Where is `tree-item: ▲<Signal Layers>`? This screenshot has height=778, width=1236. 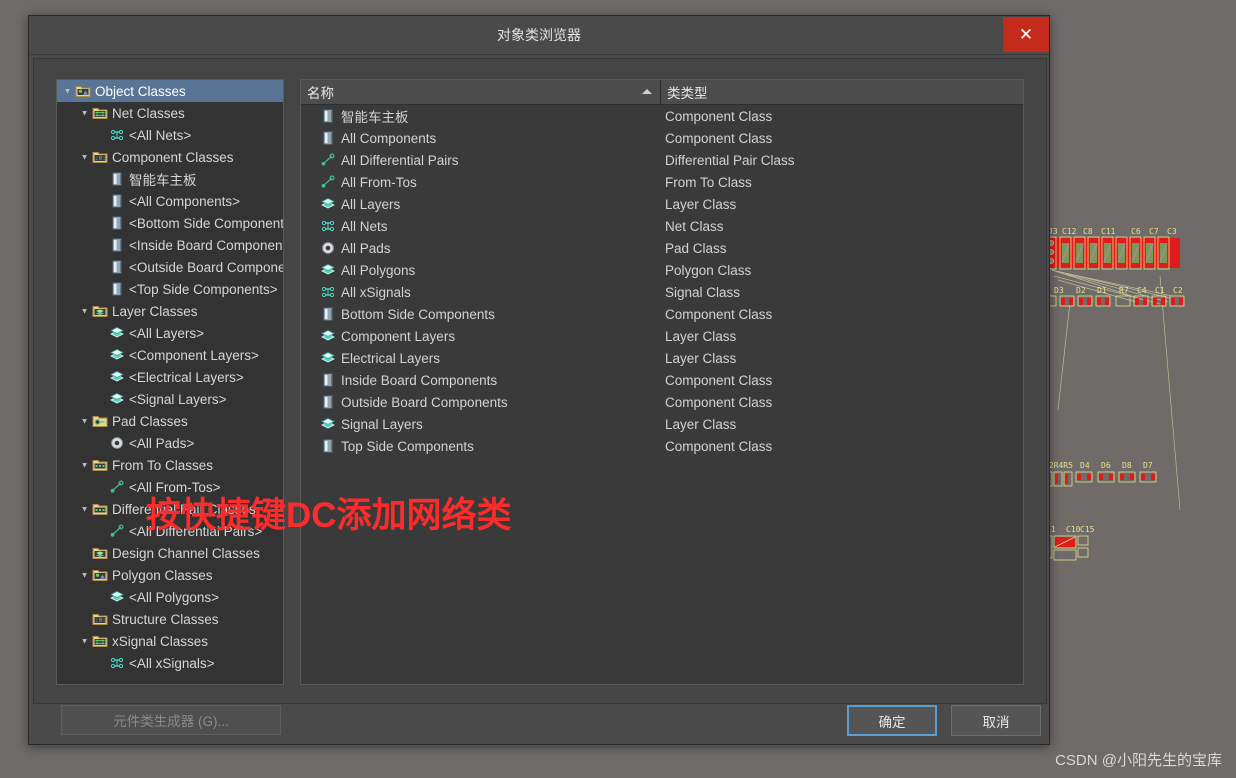 tree-item: ▲<Signal Layers> is located at coordinates (170, 399).